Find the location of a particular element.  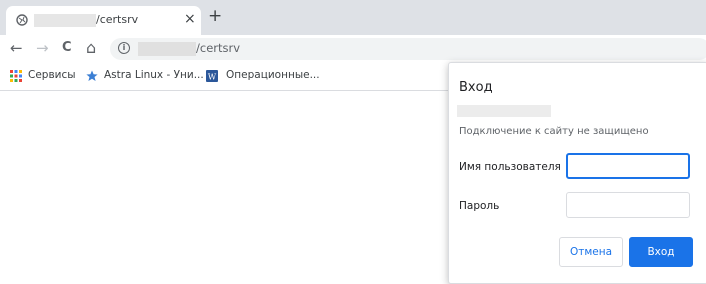

new-tab-button: + is located at coordinates (215, 16).